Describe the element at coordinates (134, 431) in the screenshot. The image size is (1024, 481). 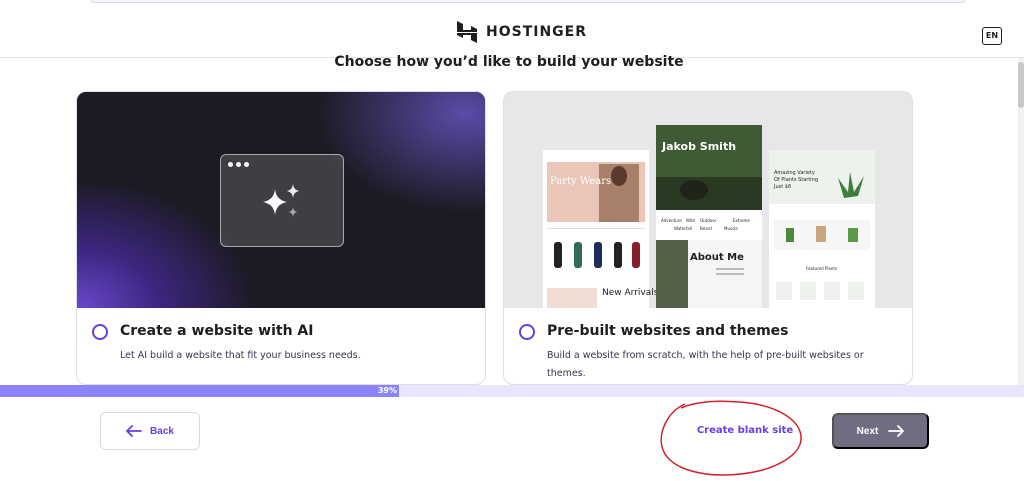
I see `arrow-left-icon` at that location.